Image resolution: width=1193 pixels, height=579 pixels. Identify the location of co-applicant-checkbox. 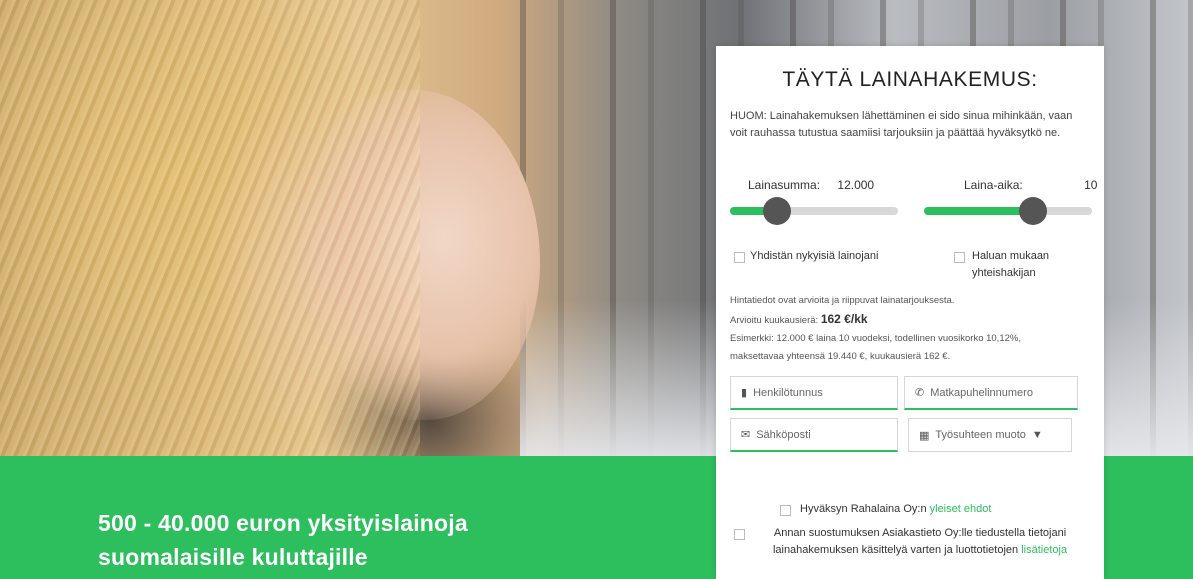
(959, 257).